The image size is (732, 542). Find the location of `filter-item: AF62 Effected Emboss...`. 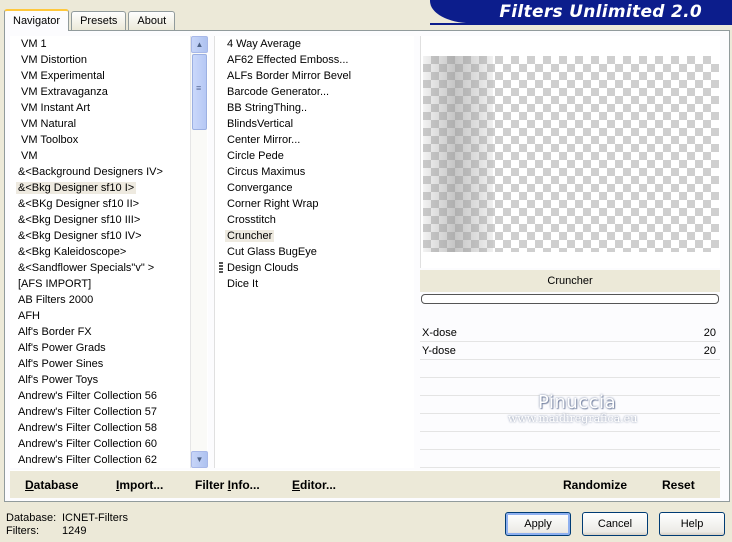

filter-item: AF62 Effected Emboss... is located at coordinates (314, 60).